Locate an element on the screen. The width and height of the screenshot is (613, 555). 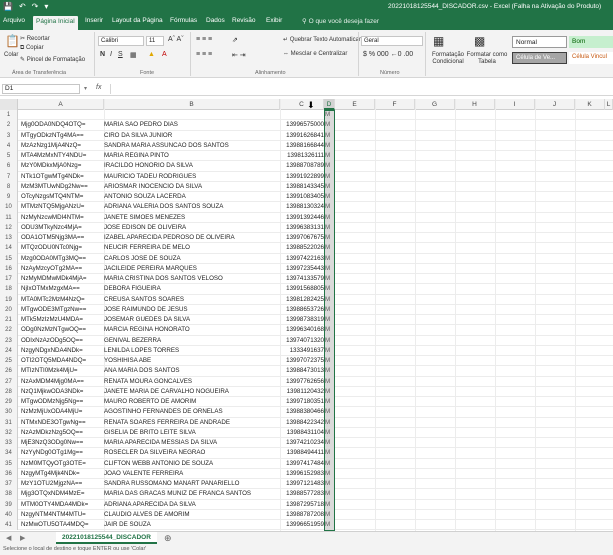
tab-review: Revisão is located at coordinates (243, 20).